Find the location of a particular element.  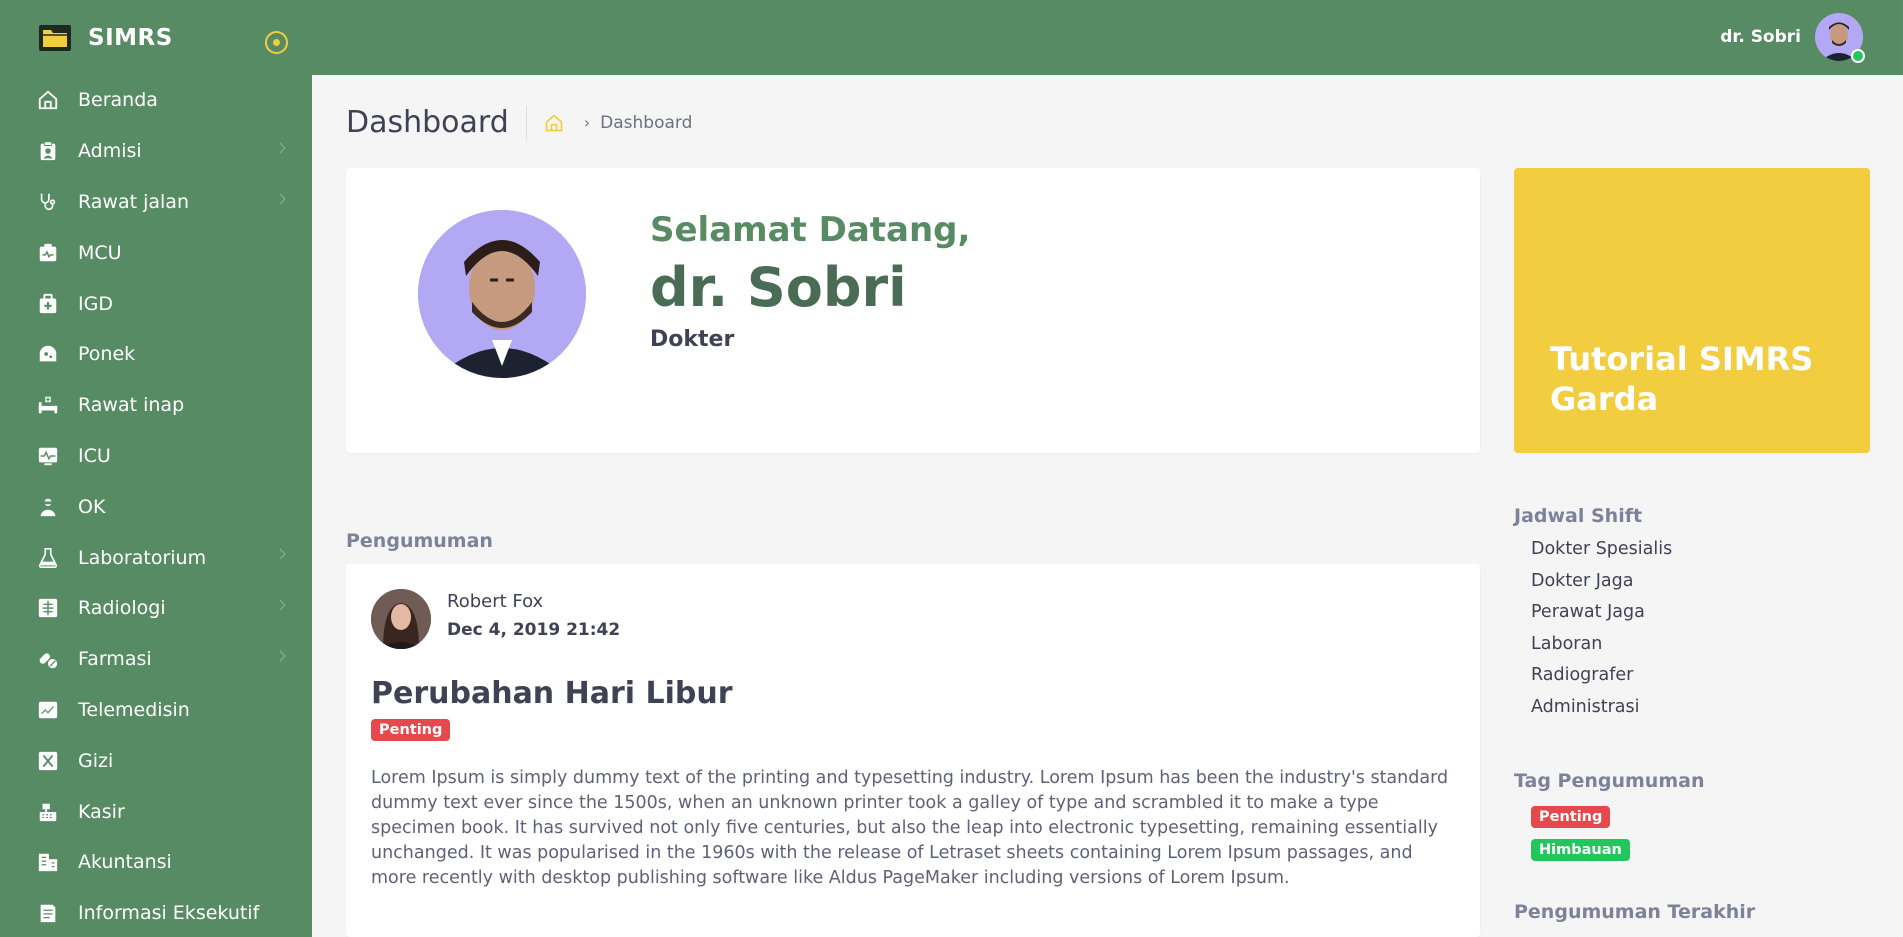

baby-care-icon is located at coordinates (48, 354).